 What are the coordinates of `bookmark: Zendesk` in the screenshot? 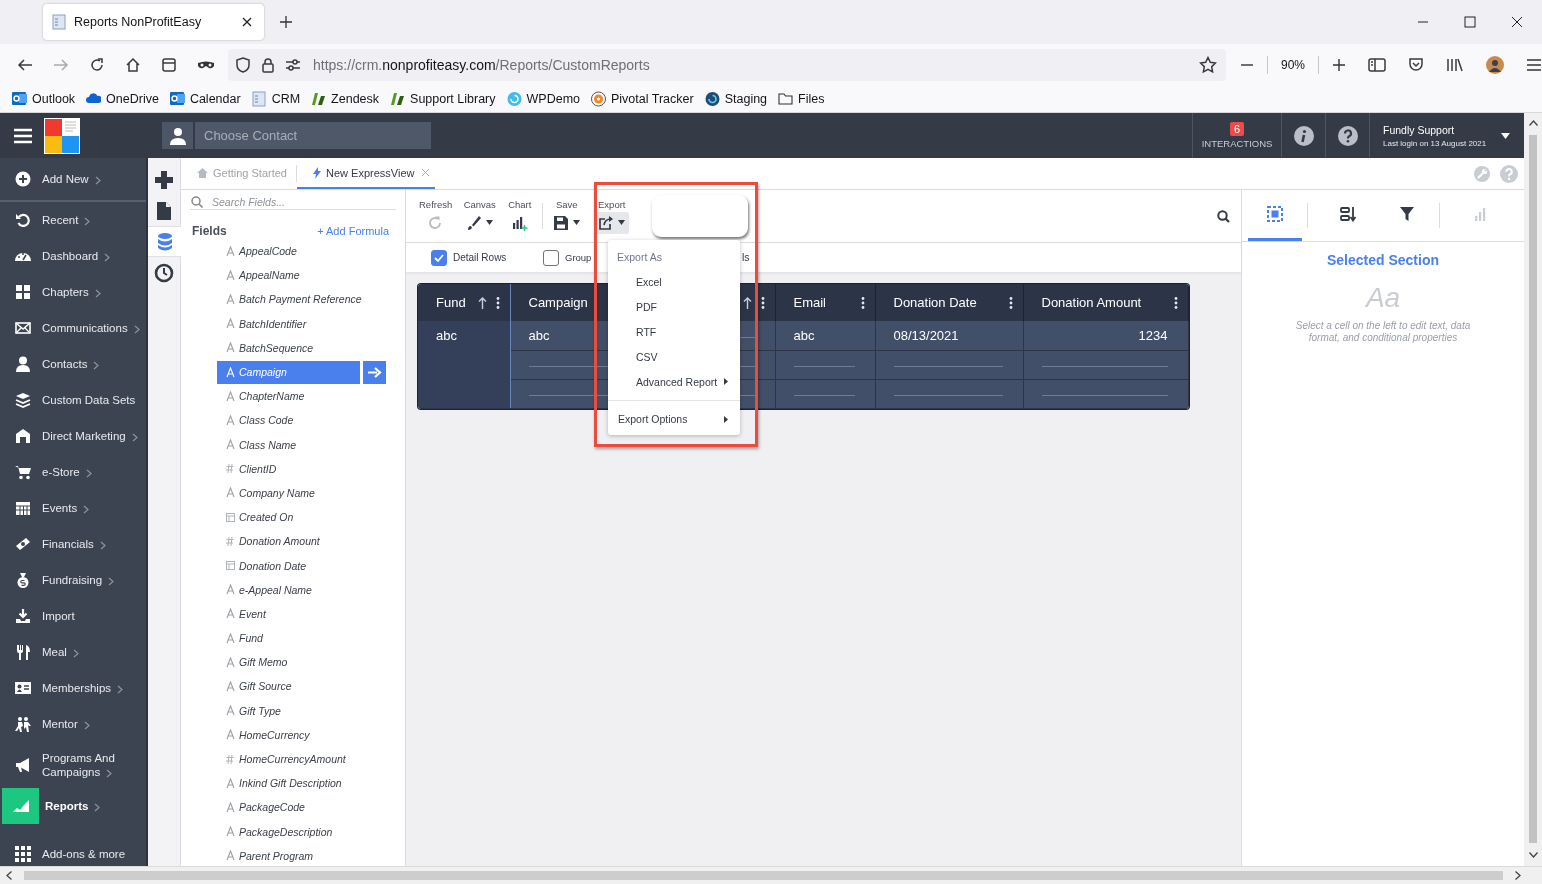 It's located at (345, 99).